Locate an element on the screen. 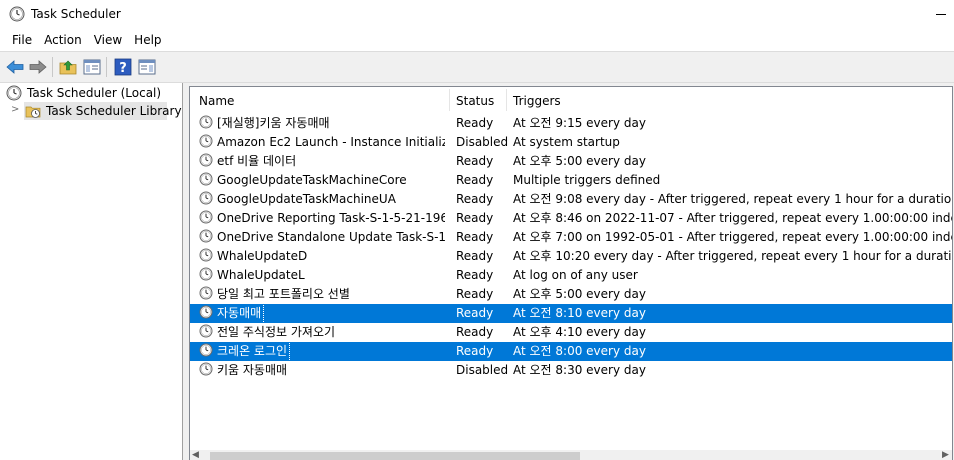 The height and width of the screenshot is (460, 954). horizontal-scrollbar: ◀ ▶ is located at coordinates (571, 455).